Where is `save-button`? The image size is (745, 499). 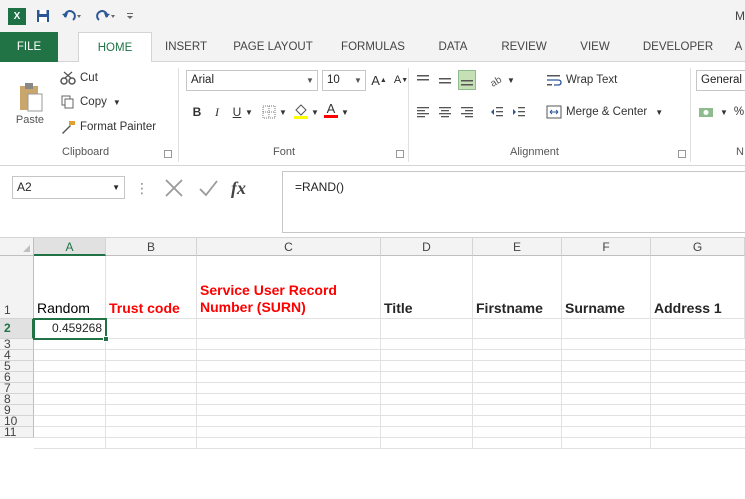
save-button is located at coordinates (43, 16).